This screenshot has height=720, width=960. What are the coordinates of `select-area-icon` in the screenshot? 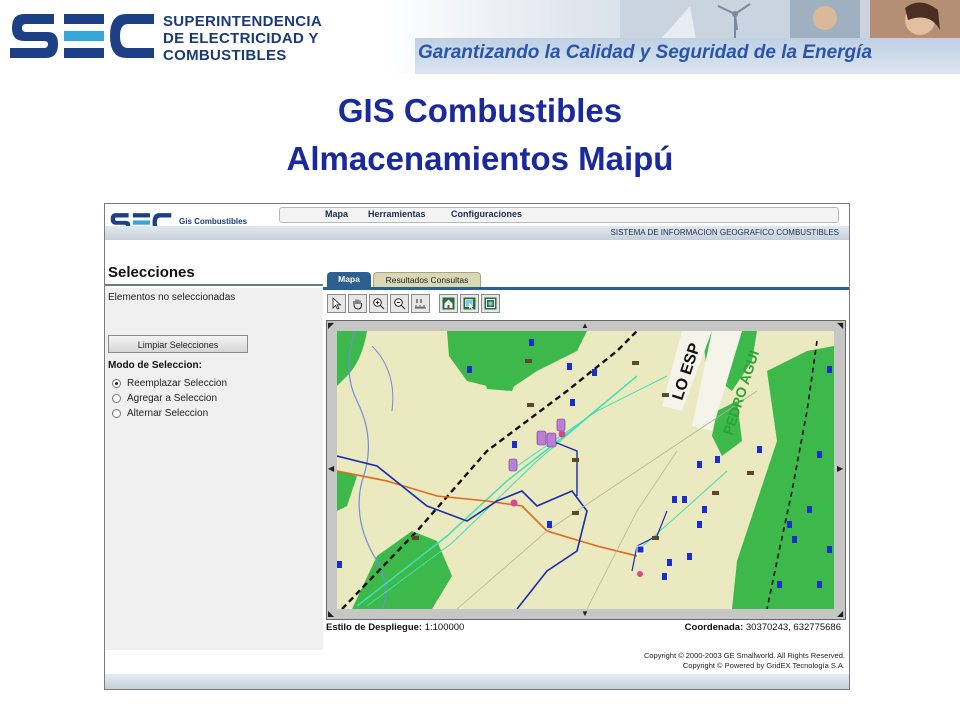 It's located at (469, 303).